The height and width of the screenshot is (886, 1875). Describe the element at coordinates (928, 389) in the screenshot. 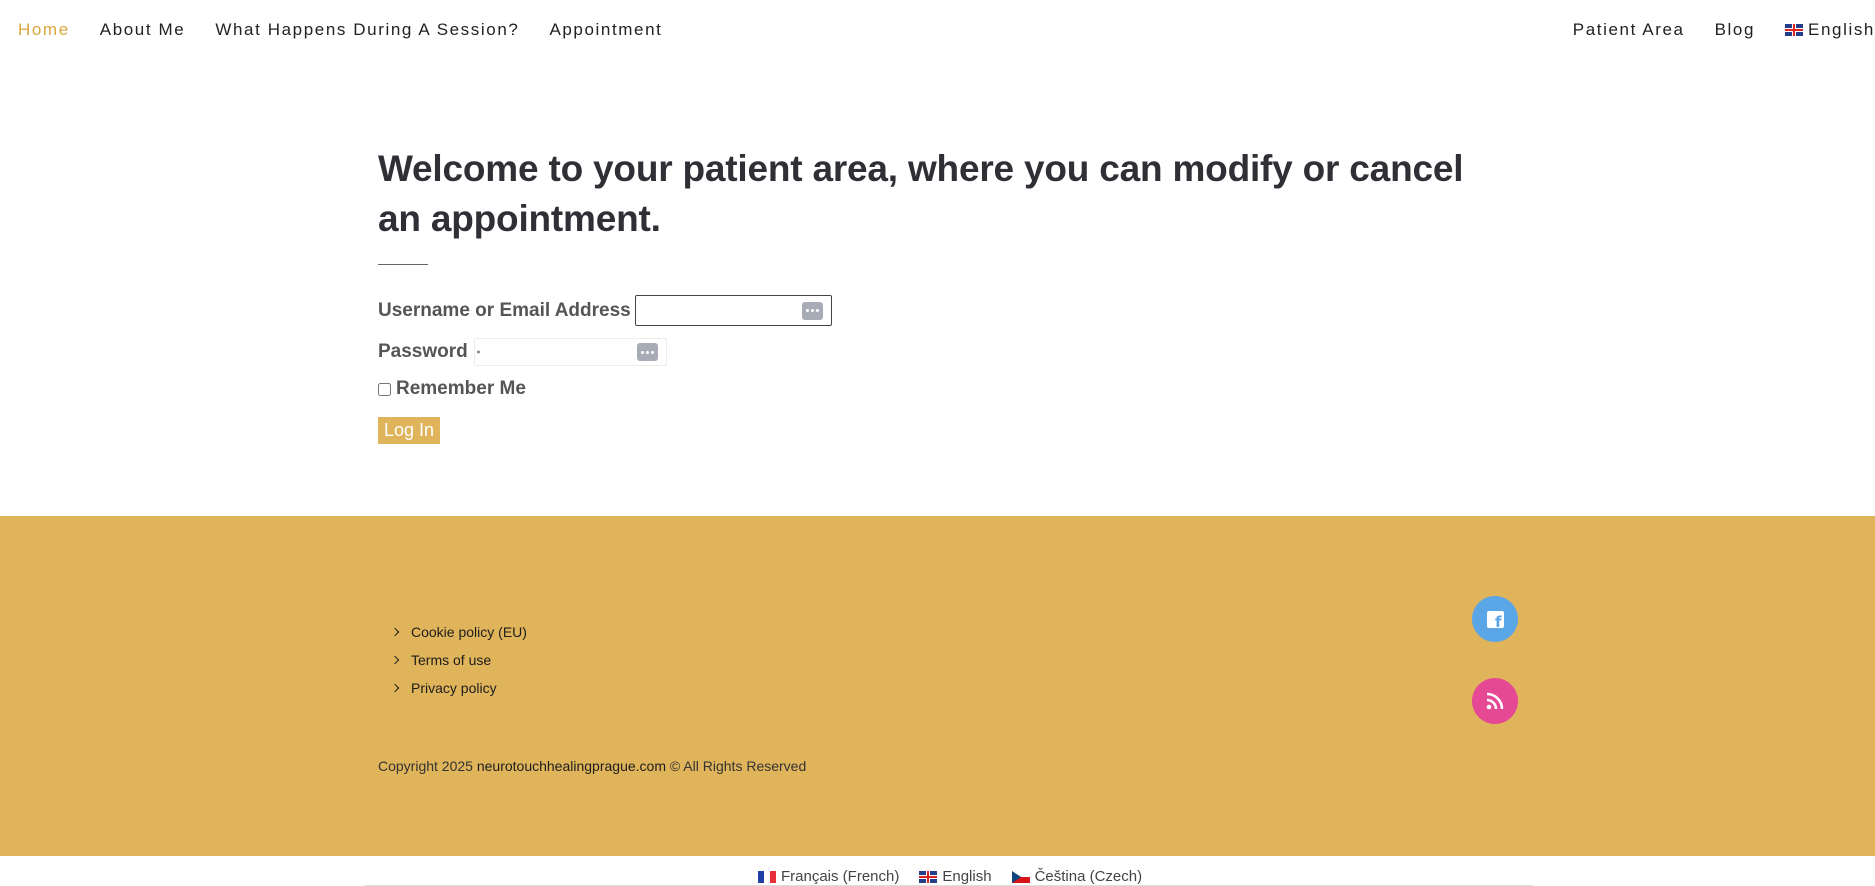

I see `remember-me-row: Remember Me` at that location.